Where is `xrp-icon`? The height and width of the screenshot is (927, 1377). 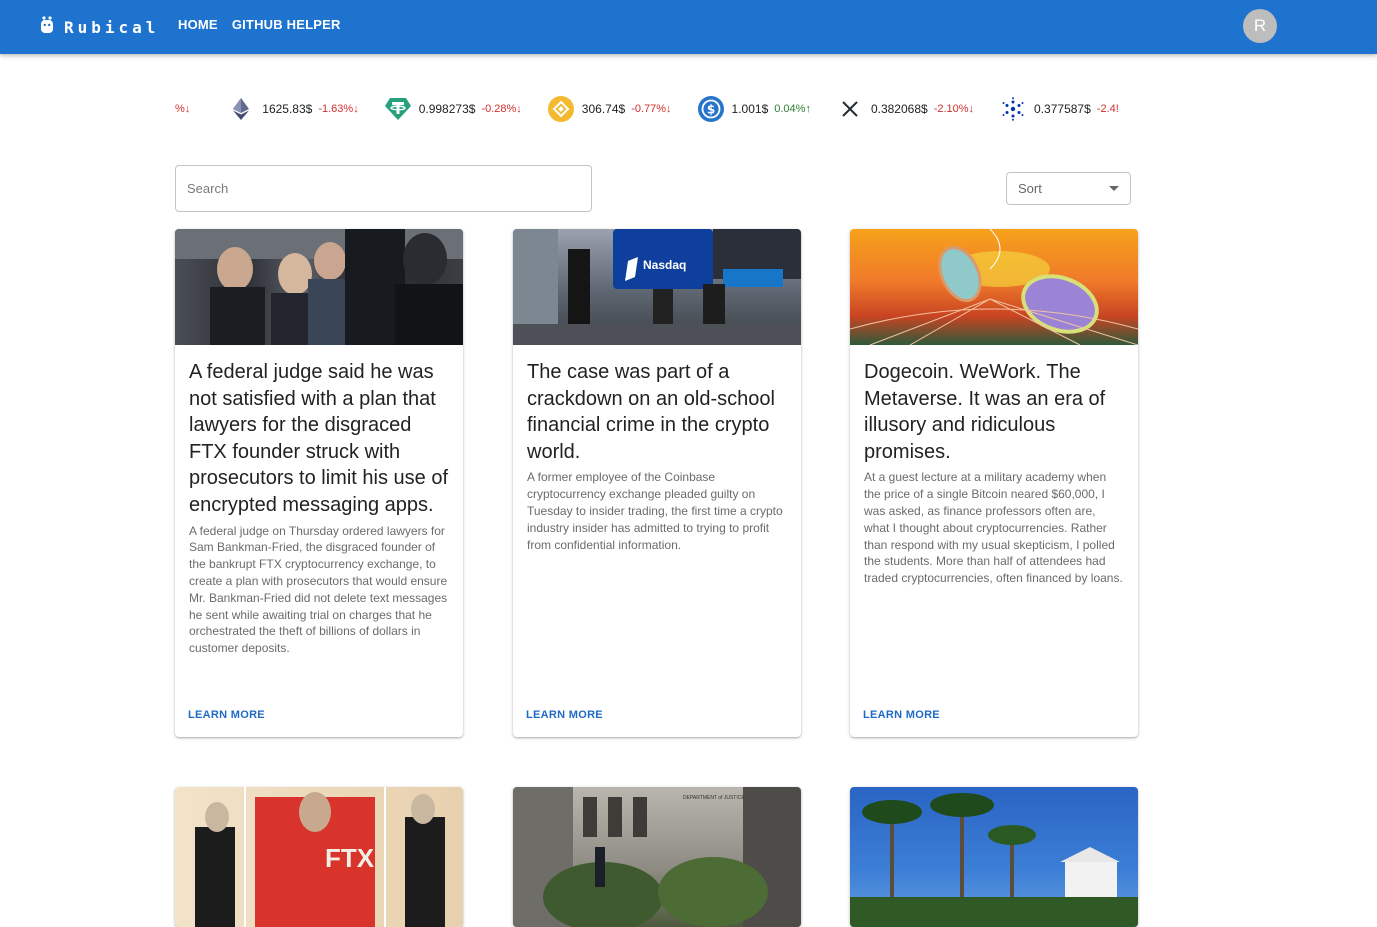
xrp-icon is located at coordinates (850, 109).